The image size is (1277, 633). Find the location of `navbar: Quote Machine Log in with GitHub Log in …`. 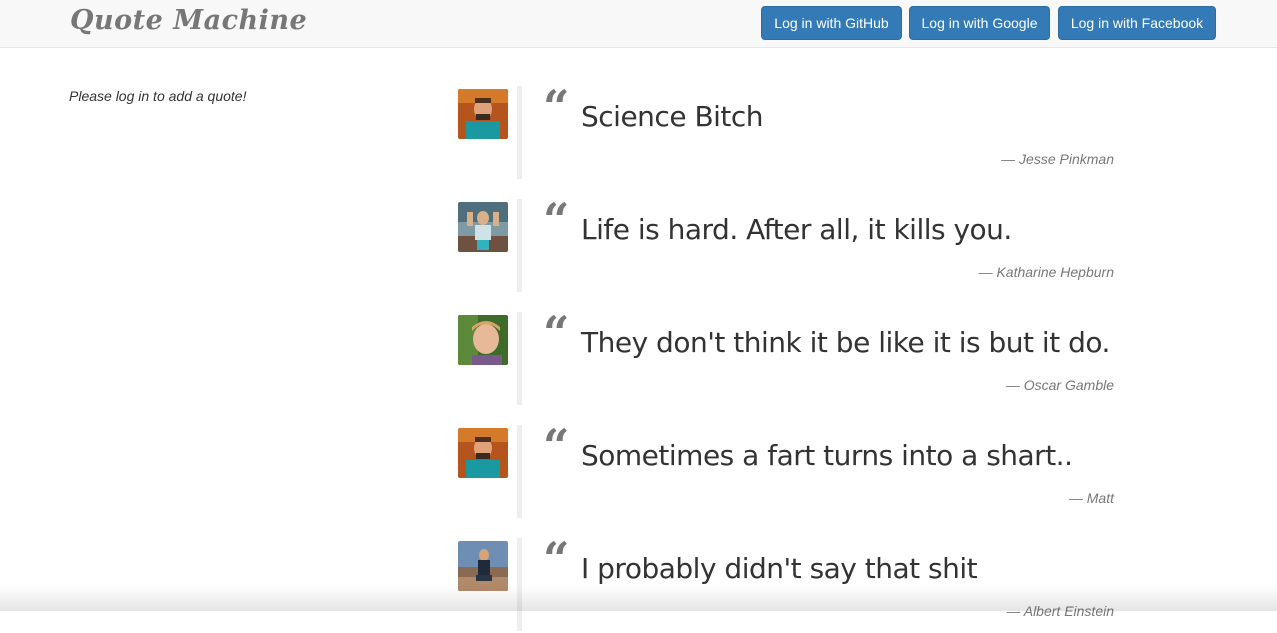

navbar: Quote Machine Log in with GitHub Log in … is located at coordinates (638, 24).